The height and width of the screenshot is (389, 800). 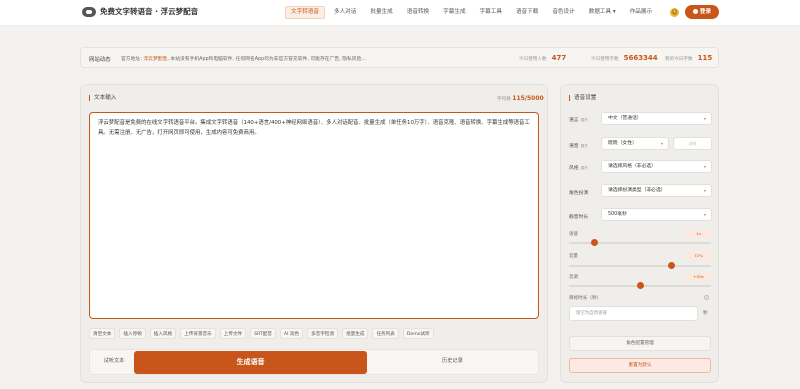 I want to click on style-value: 请选择风格（非必选）, so click(x=632, y=166).